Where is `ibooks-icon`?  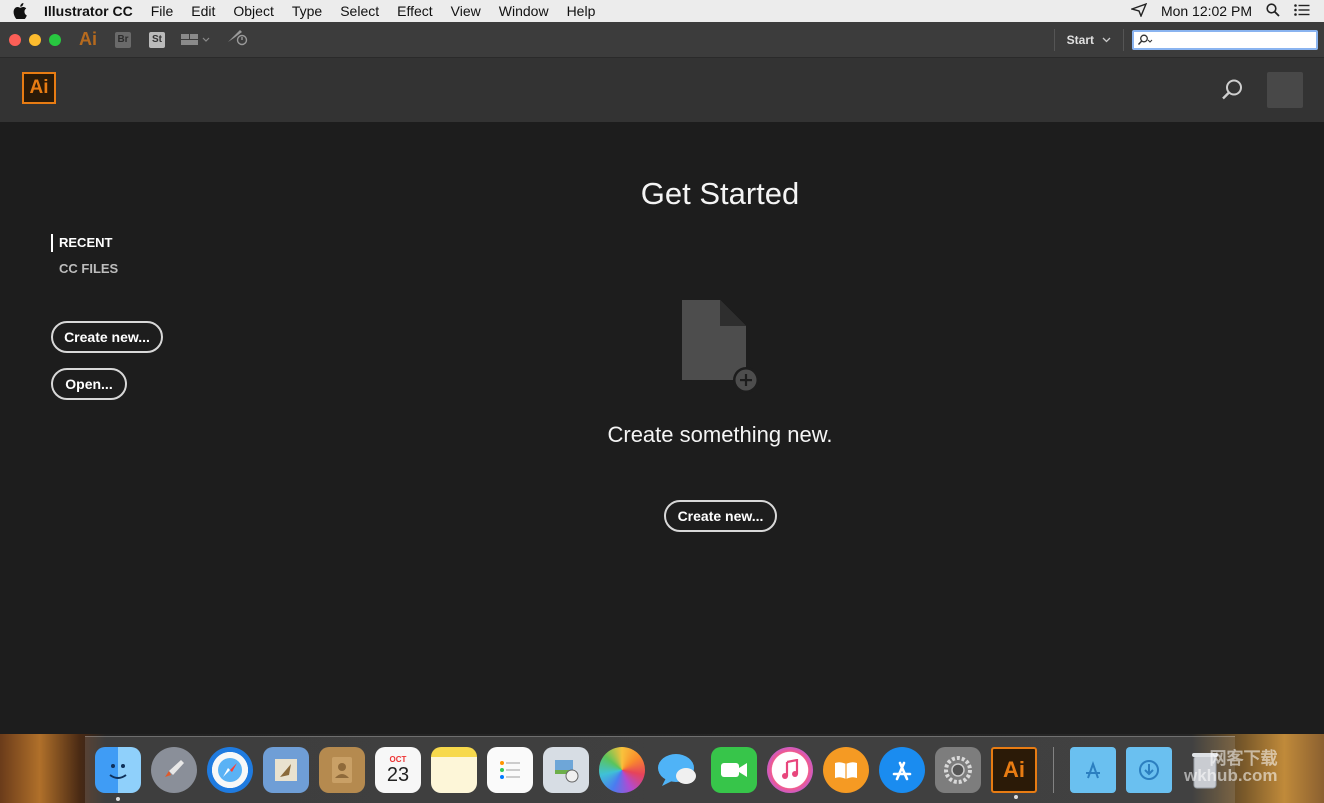
ibooks-icon is located at coordinates (846, 770).